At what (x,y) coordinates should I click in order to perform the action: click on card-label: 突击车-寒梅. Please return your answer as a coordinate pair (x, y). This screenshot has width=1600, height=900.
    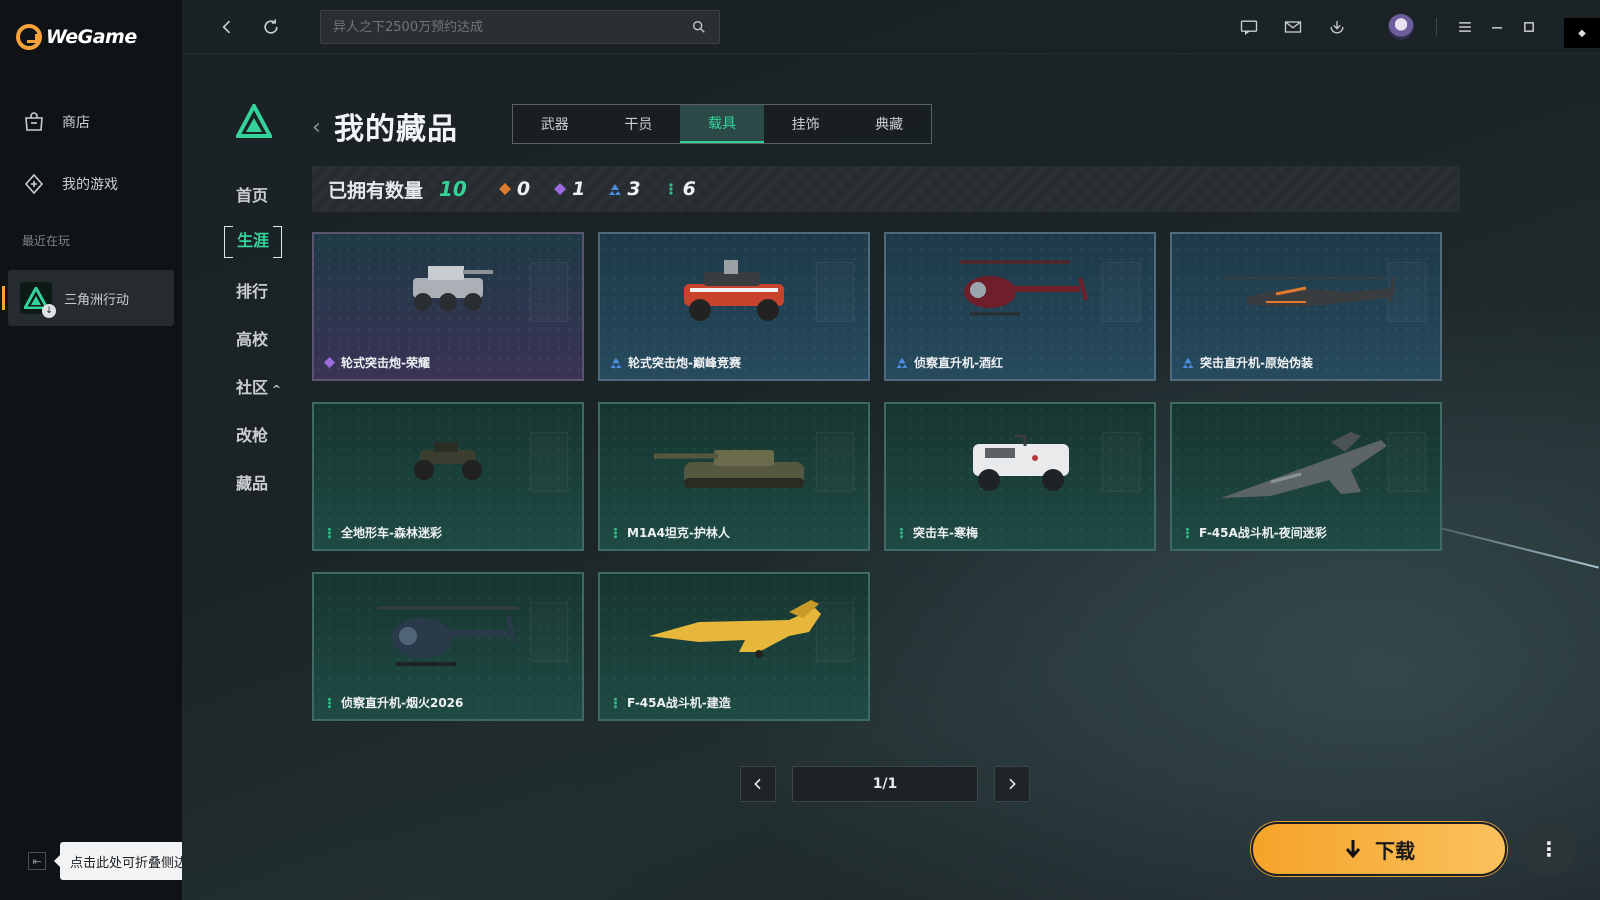
    Looking at the image, I should click on (937, 532).